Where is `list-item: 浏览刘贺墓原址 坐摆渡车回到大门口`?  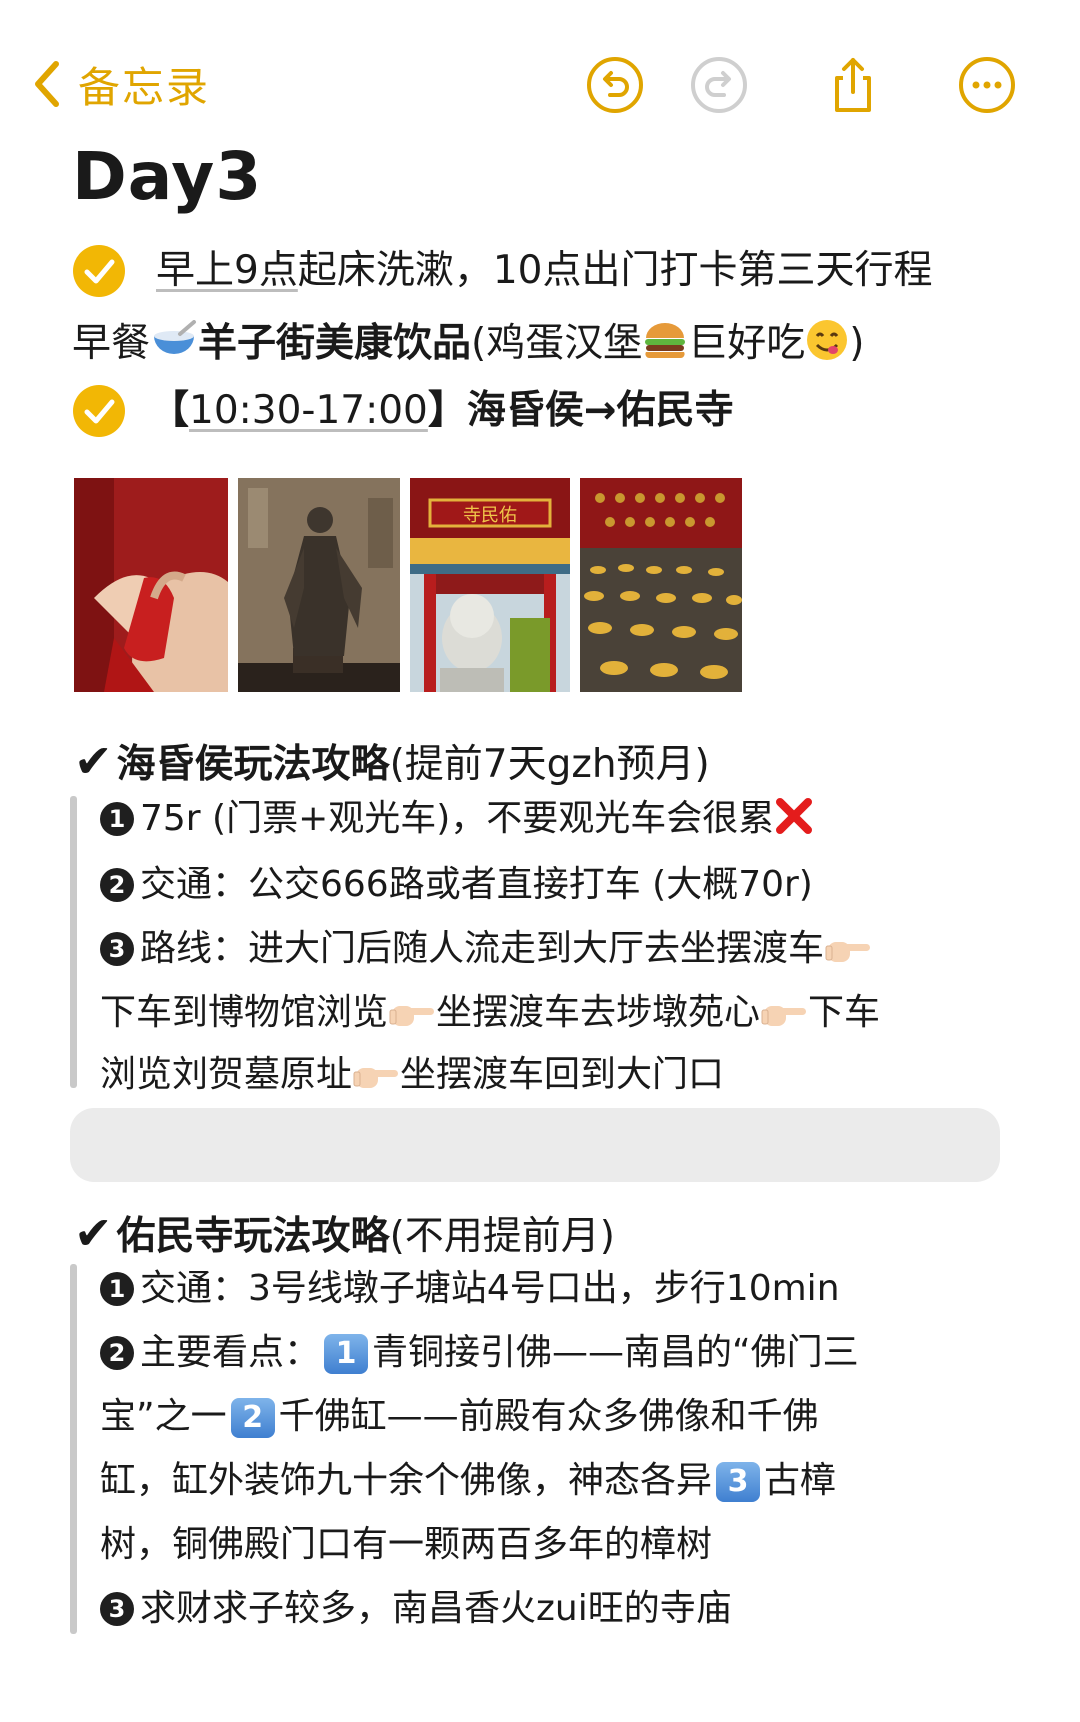 list-item: 浏览刘贺墓原址 坐摆渡车回到大门口 is located at coordinates (412, 1078).